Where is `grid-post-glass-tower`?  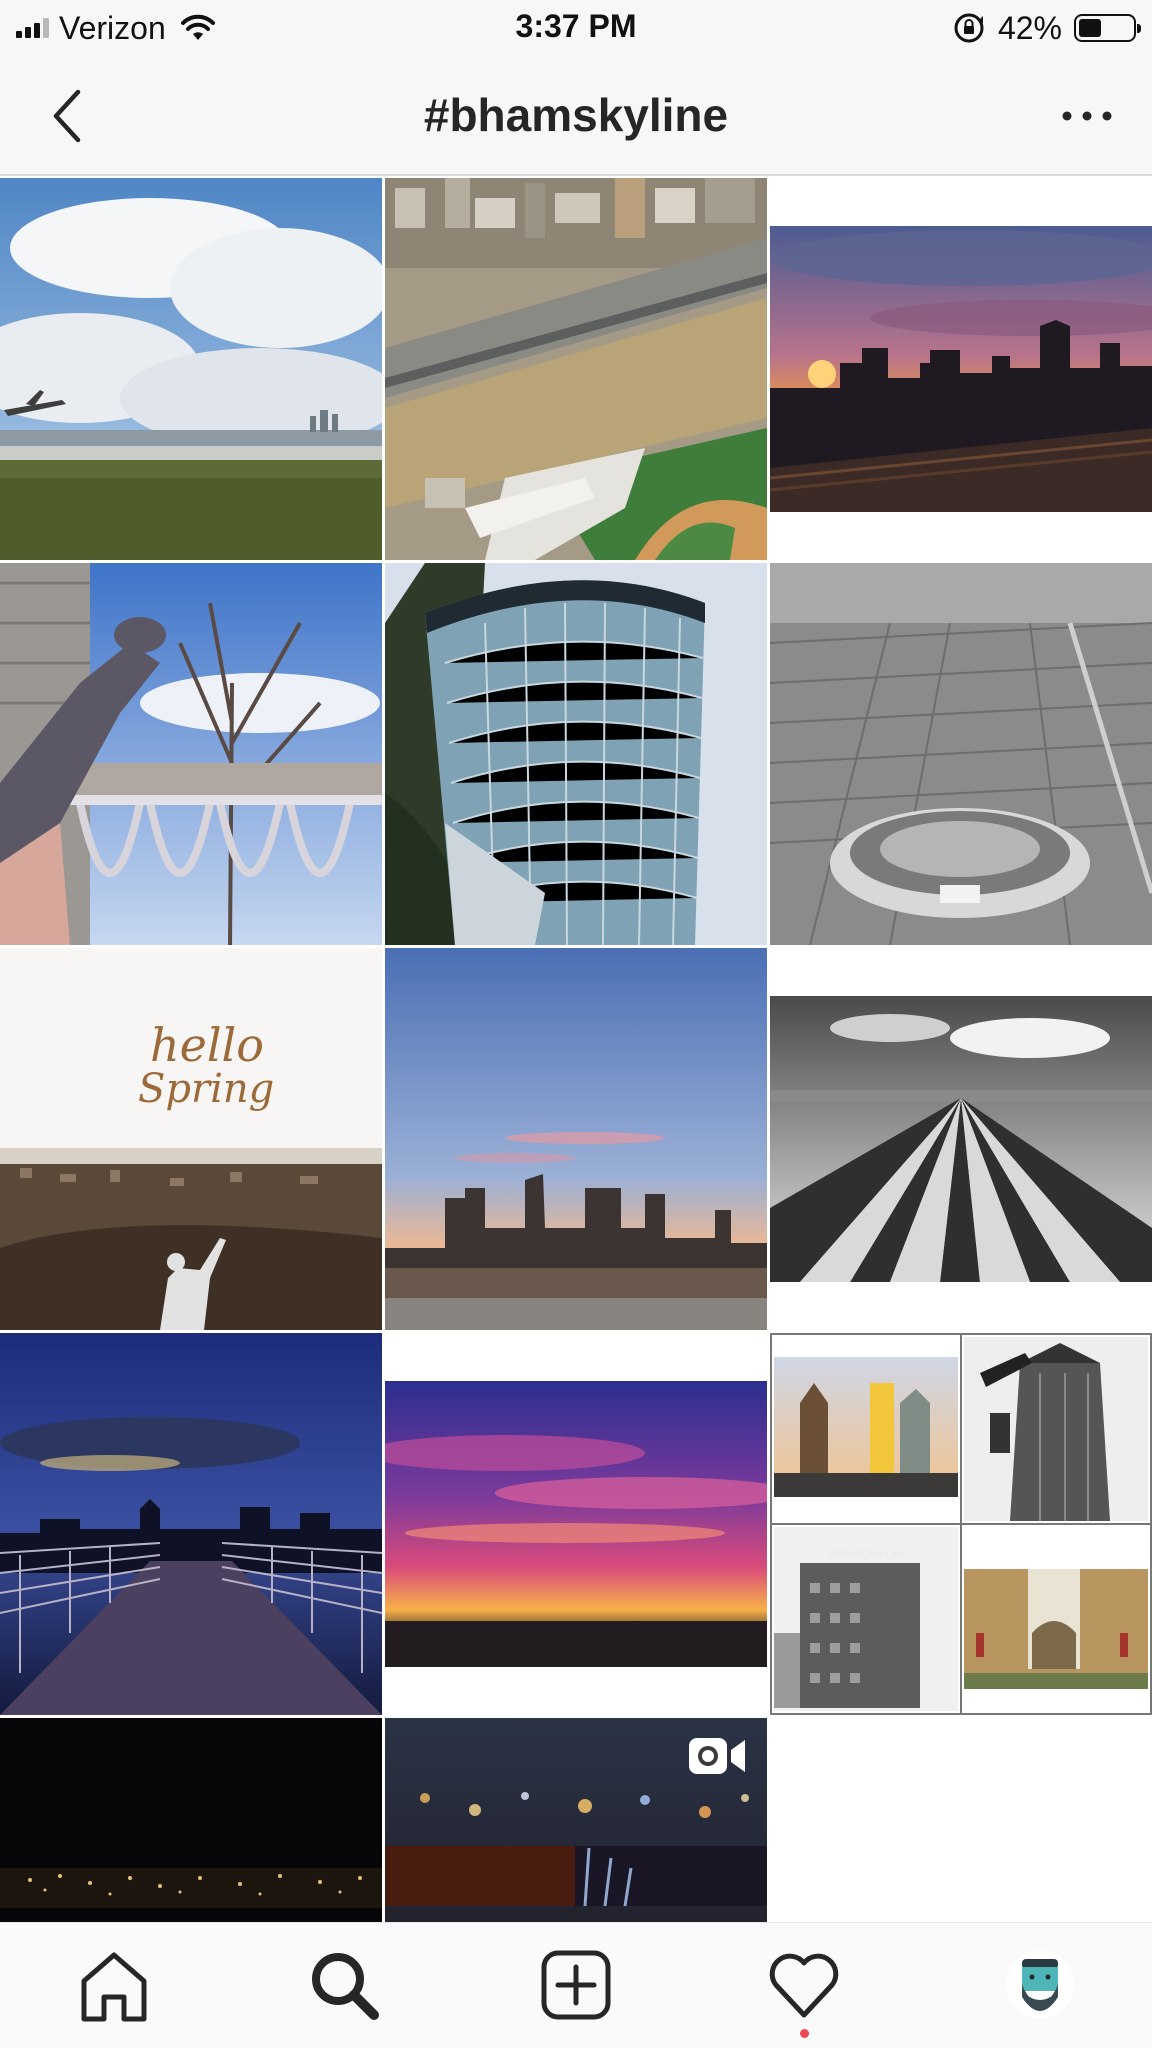
grid-post-glass-tower is located at coordinates (576, 754).